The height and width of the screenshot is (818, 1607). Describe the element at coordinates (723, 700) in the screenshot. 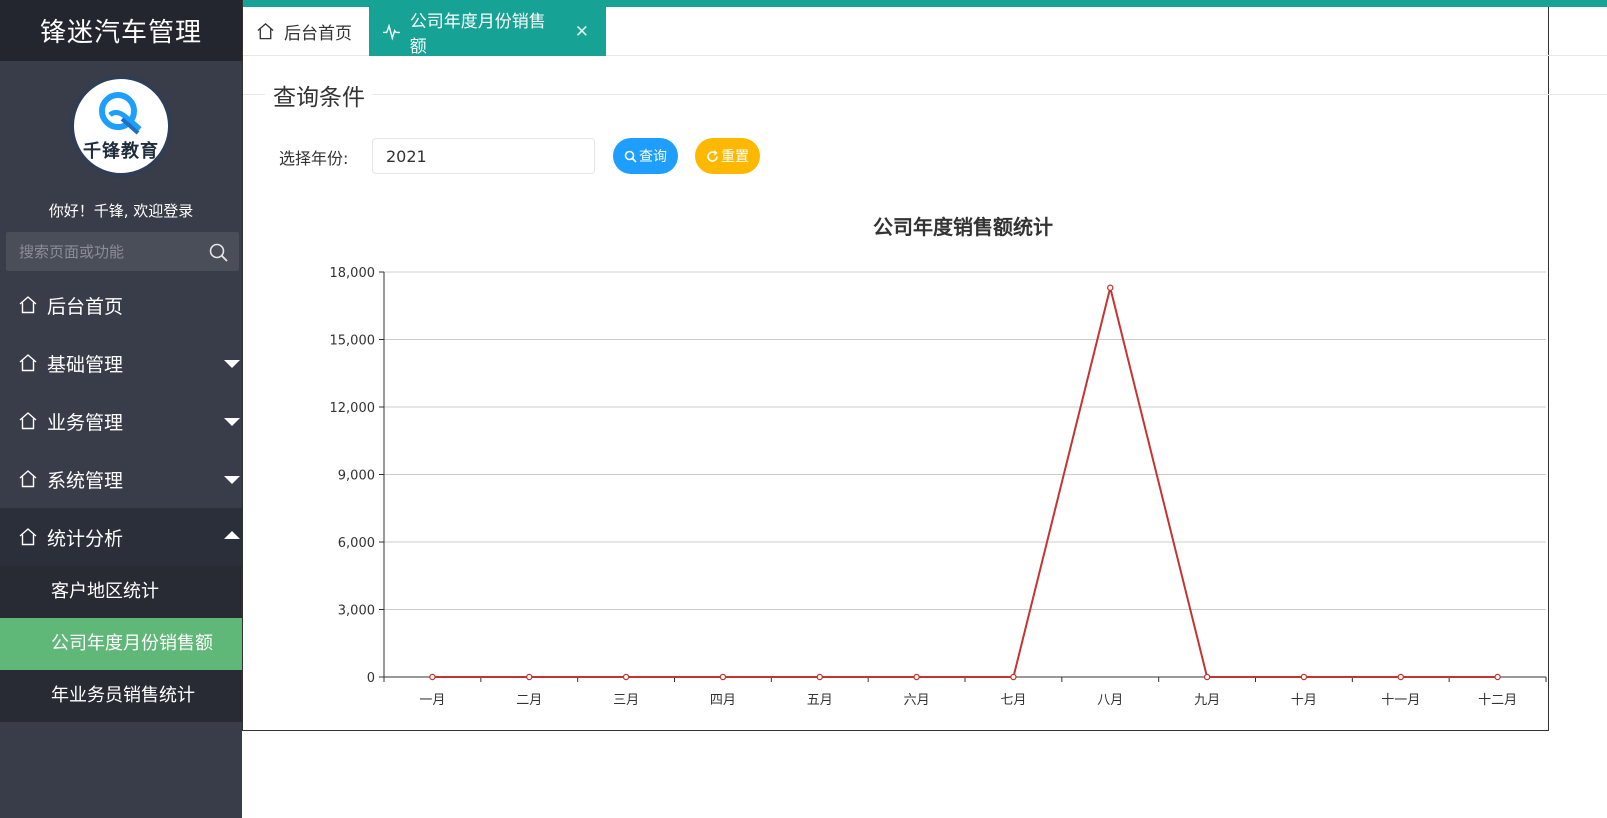

I see `x-tick-label: 四月` at that location.